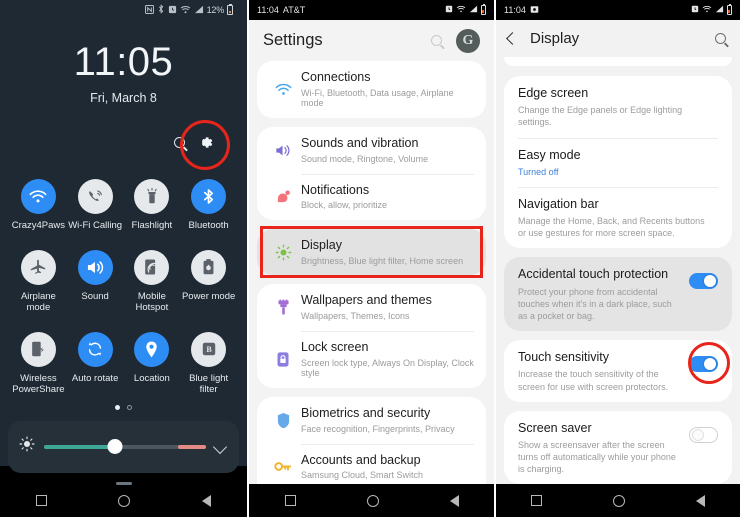 This screenshot has height=517, width=740. I want to click on settings-header: Settings G, so click(371, 40).